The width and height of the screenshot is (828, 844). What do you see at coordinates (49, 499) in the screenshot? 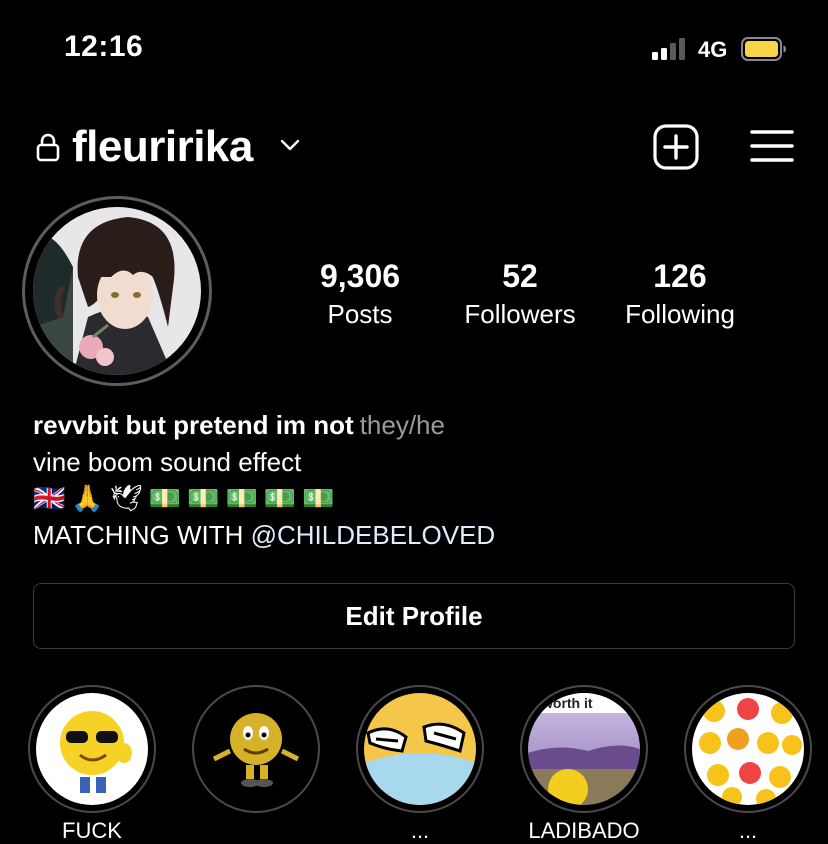
I see `bio-emoji: 🇬🇧` at bounding box center [49, 499].